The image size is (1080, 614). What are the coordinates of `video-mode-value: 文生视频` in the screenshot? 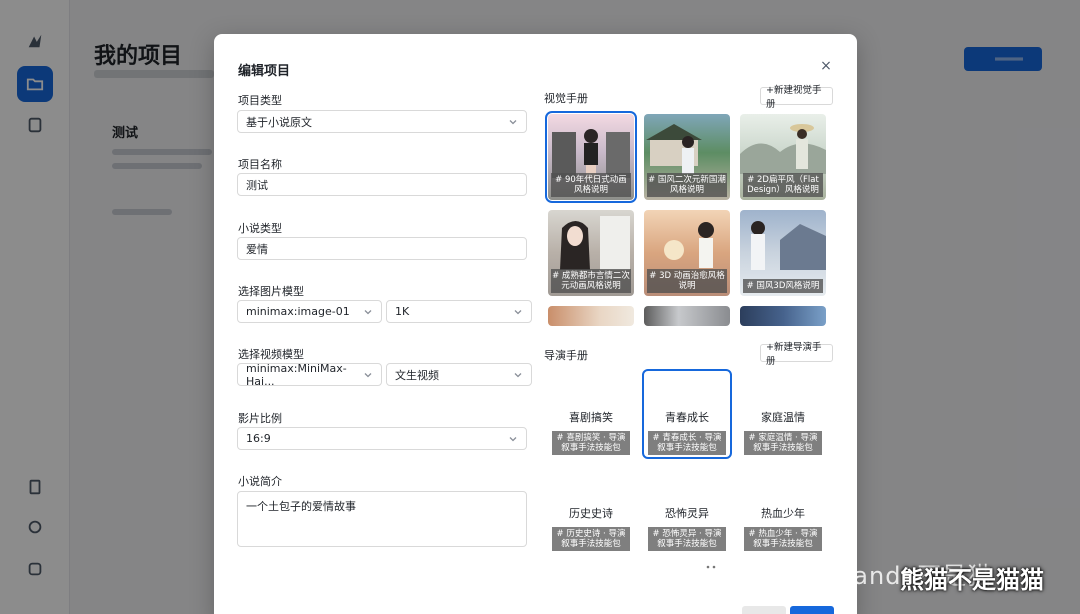 It's located at (417, 375).